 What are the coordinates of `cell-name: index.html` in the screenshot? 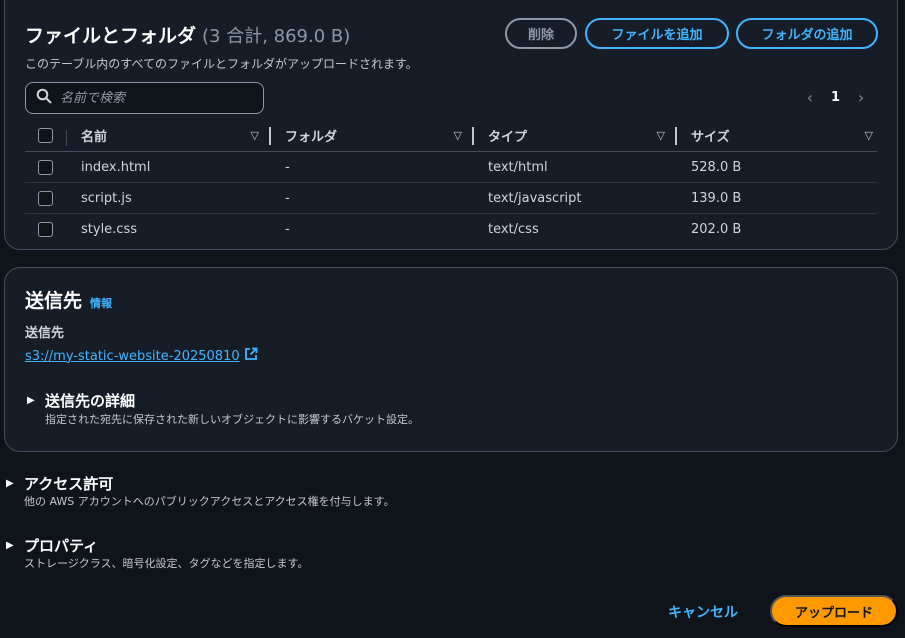 It's located at (116, 167).